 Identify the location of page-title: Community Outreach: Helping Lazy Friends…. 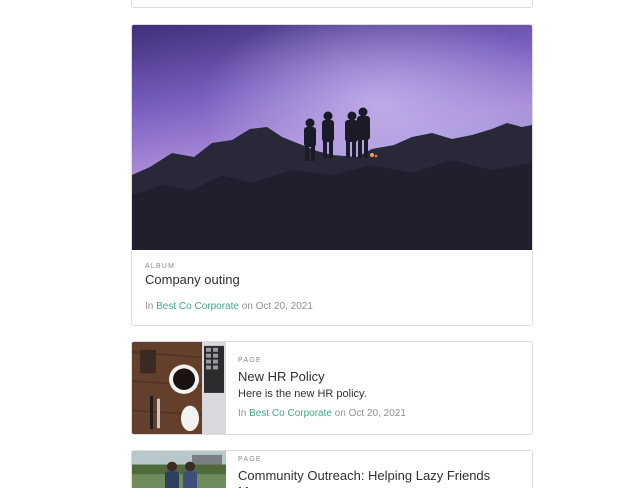
(380, 478).